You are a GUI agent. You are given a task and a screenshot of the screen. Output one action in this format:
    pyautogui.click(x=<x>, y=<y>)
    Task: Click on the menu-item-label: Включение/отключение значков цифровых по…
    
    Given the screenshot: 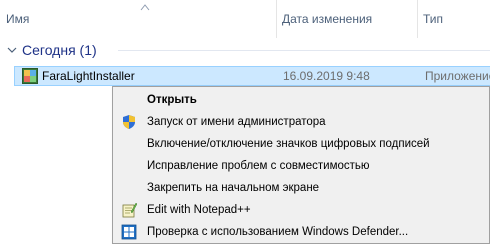 What is the action you would take?
    pyautogui.click(x=288, y=144)
    